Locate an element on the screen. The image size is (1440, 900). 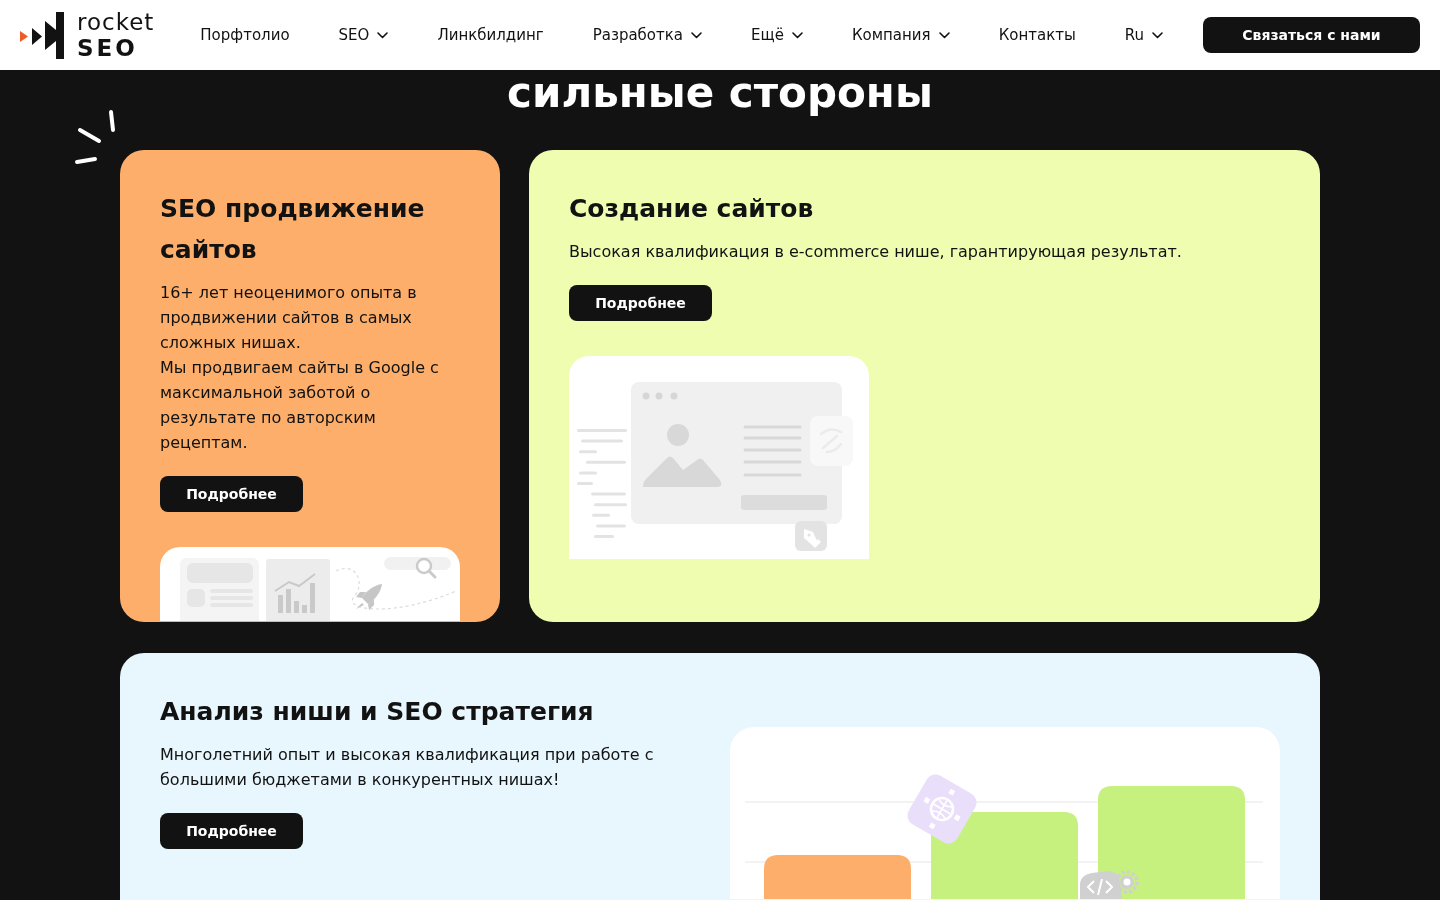
contact-button: Связаться с нами is located at coordinates (1311, 35).